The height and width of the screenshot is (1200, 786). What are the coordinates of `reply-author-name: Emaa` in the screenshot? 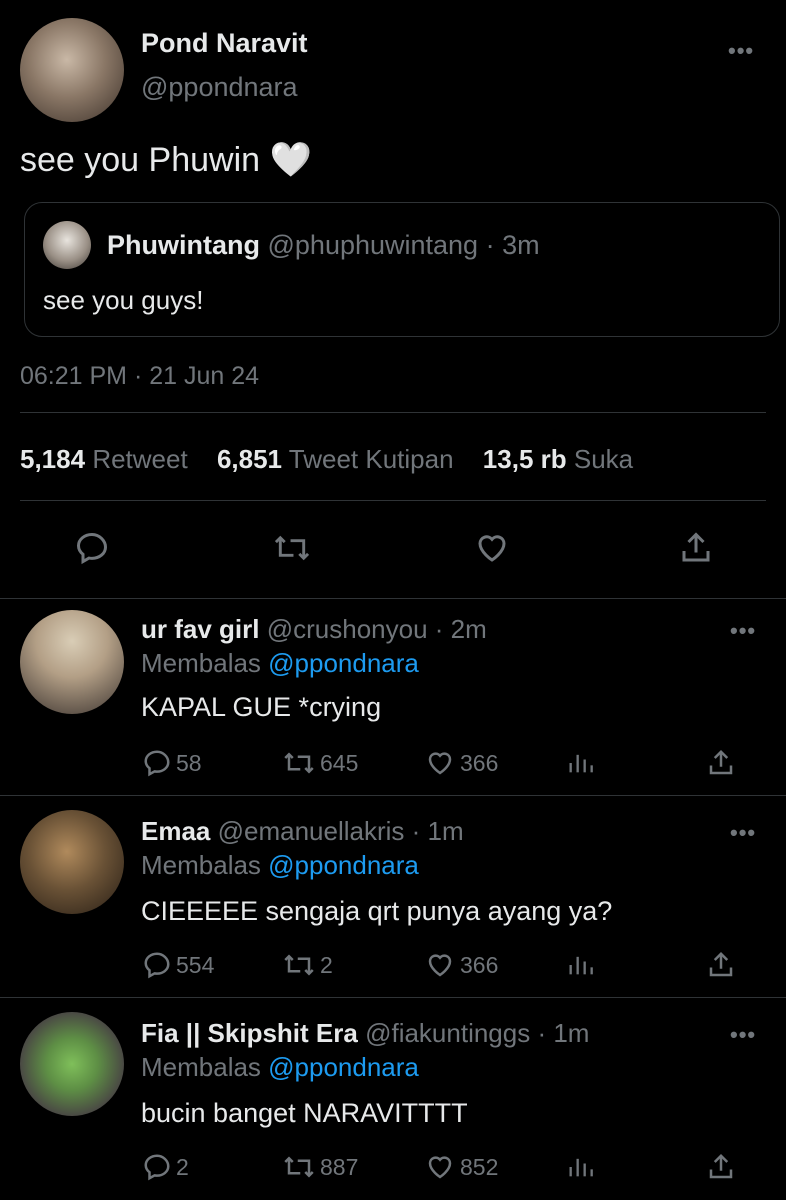 It's located at (175, 831).